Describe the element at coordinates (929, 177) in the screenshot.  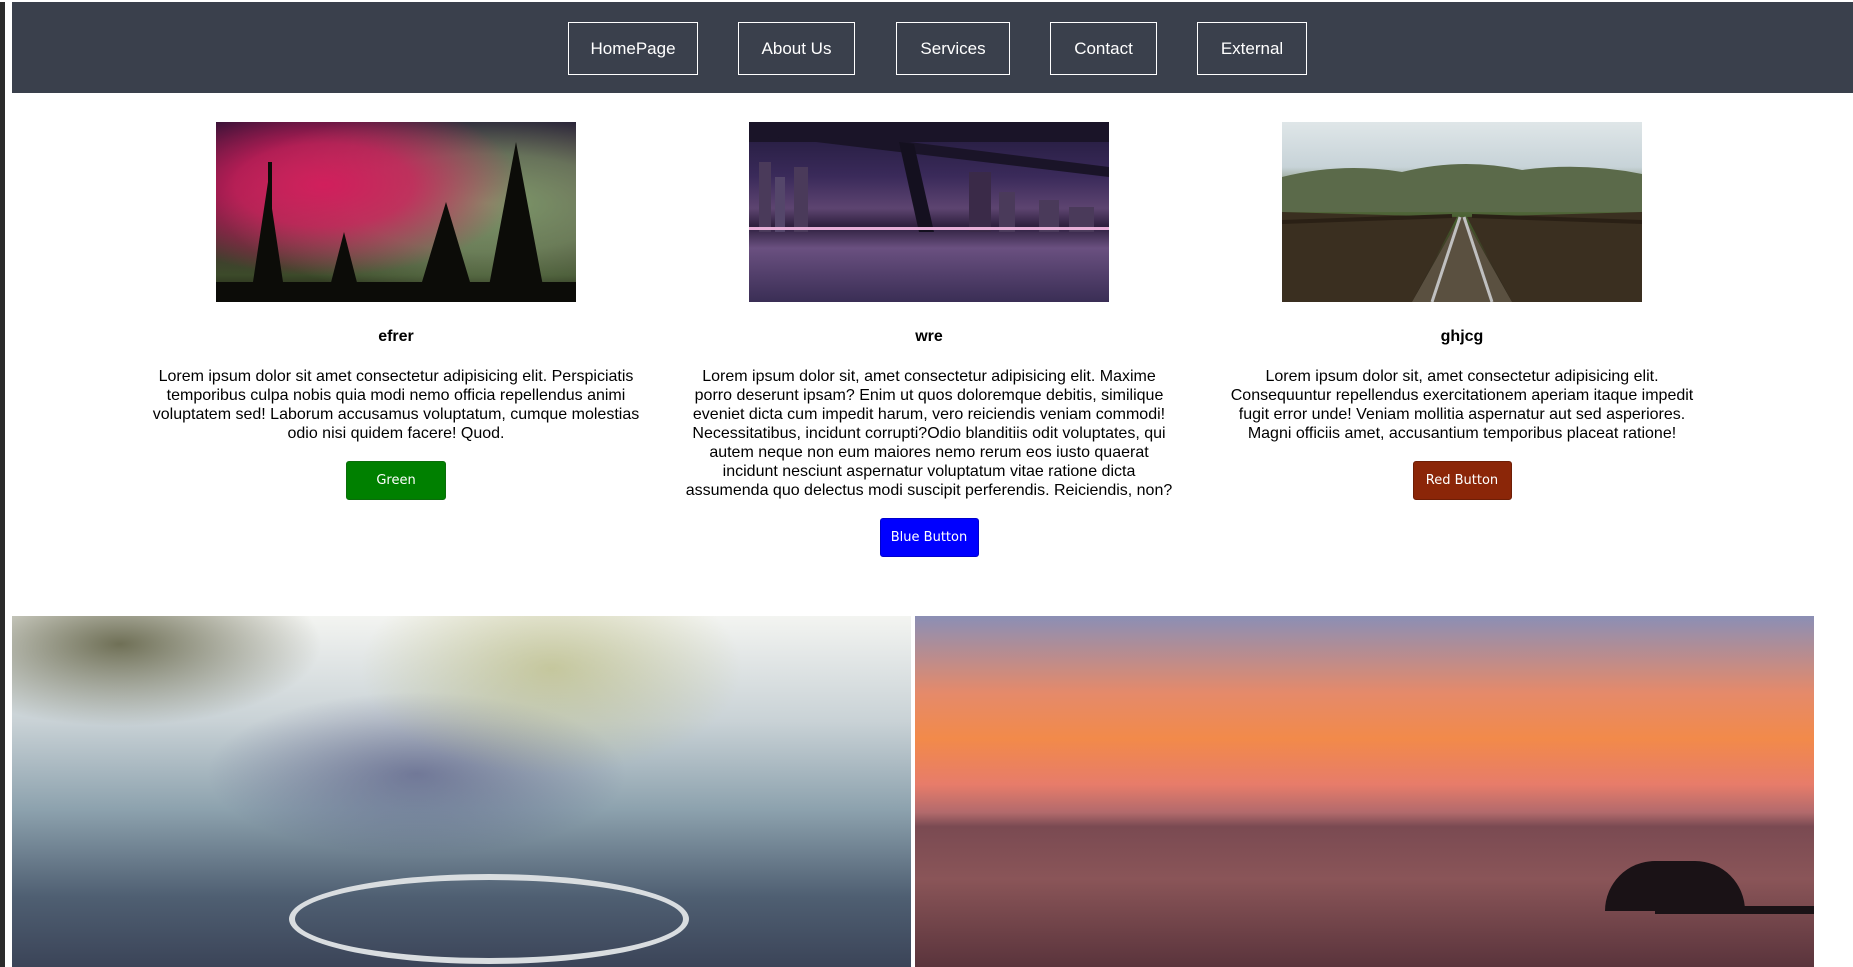
I see `bridge-silhouette` at that location.